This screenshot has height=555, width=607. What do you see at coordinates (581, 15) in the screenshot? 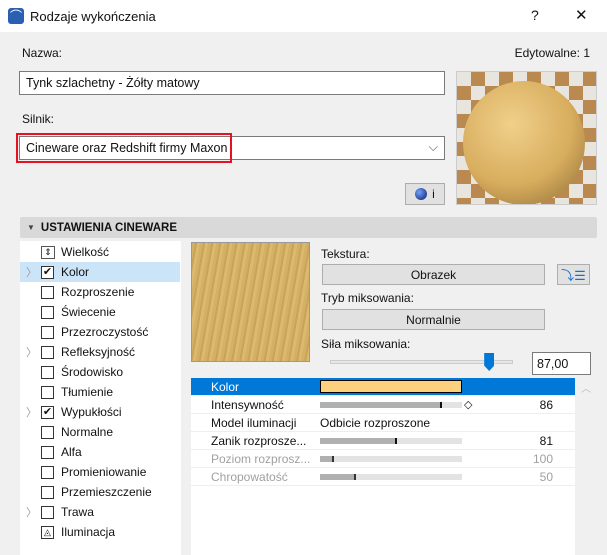
I see `close-button: ✕` at bounding box center [581, 15].